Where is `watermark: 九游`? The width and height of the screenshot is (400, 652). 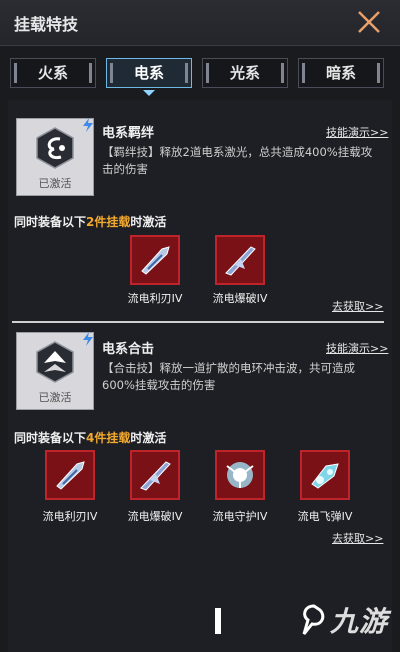 watermark: 九游 is located at coordinates (359, 621).